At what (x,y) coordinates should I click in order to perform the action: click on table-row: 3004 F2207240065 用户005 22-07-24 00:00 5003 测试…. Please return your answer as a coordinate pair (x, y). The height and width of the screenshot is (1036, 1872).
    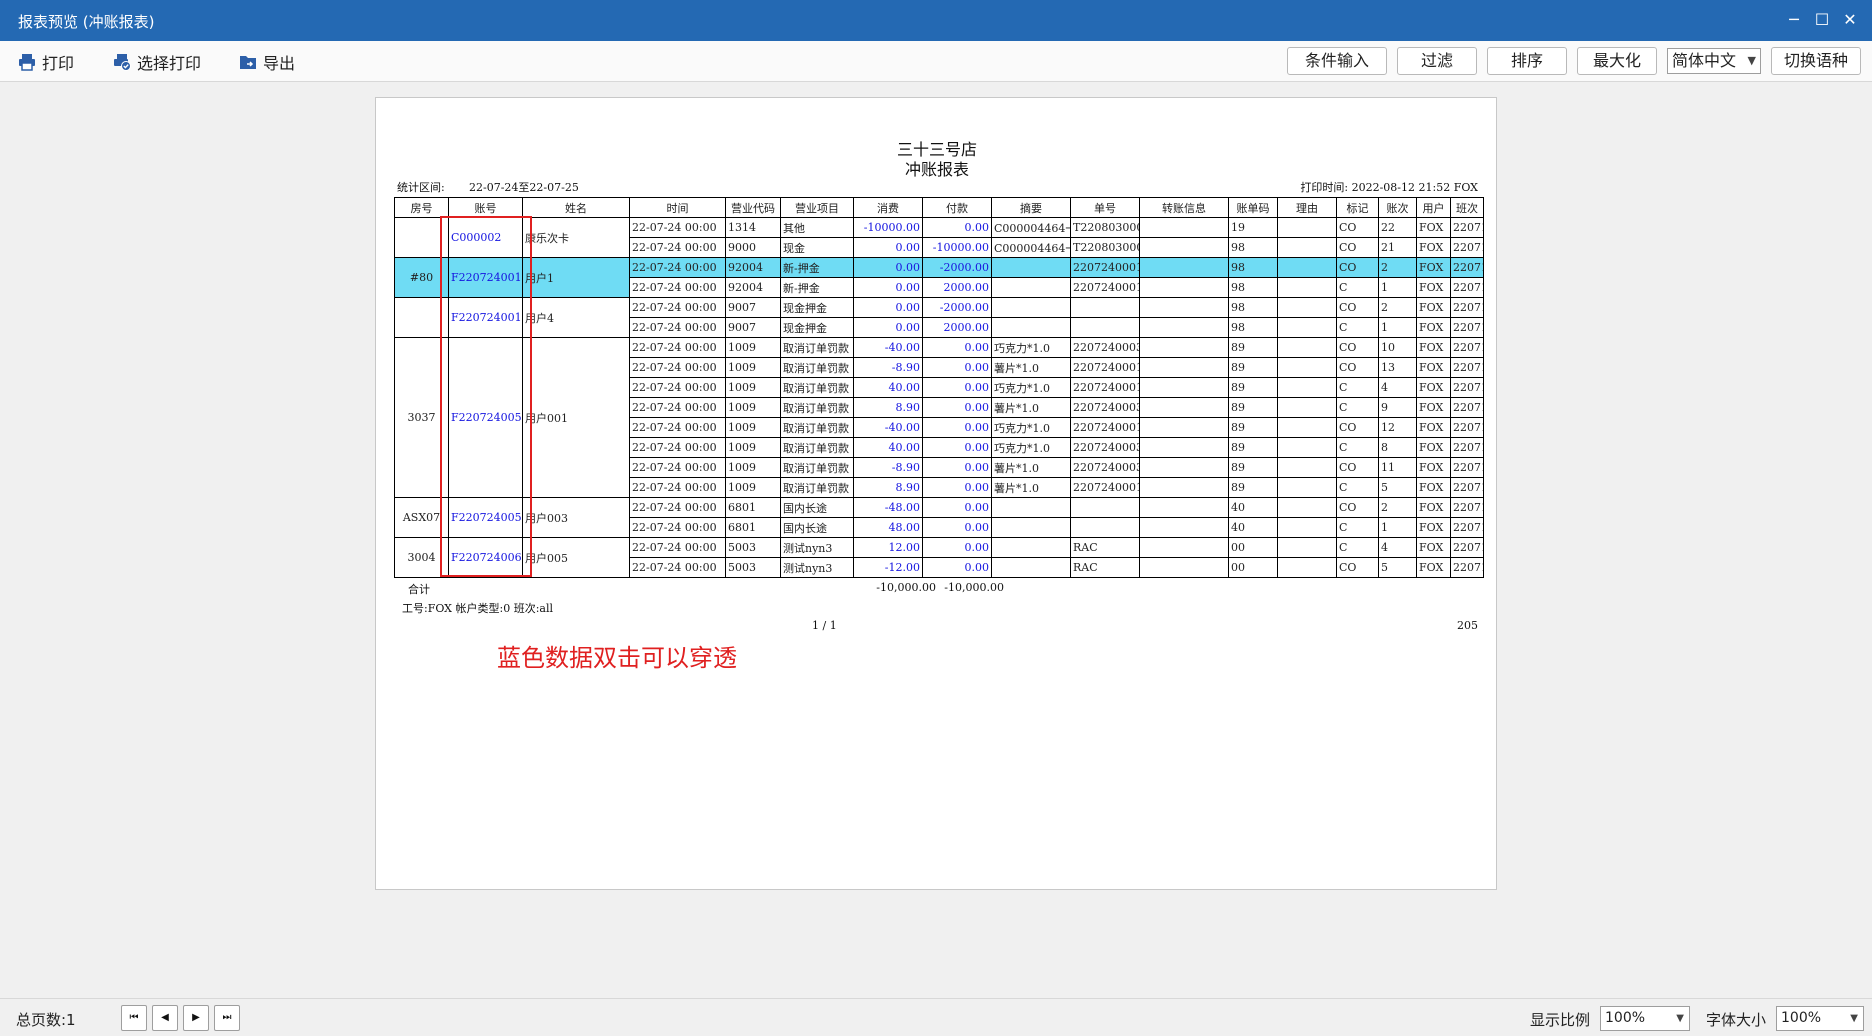
    Looking at the image, I should click on (939, 557).